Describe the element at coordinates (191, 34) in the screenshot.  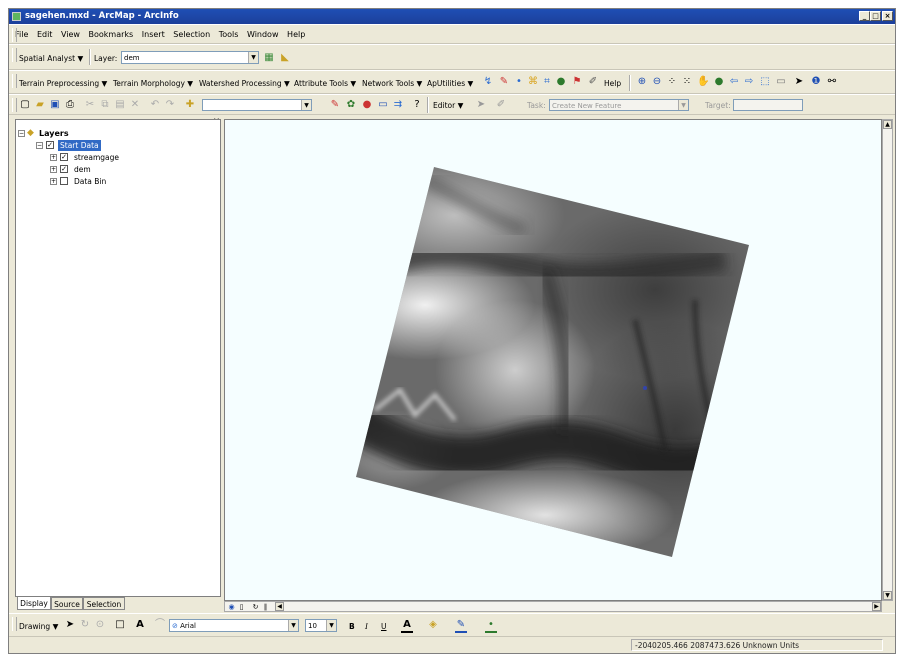
I see `menu-selection: Selection` at that location.